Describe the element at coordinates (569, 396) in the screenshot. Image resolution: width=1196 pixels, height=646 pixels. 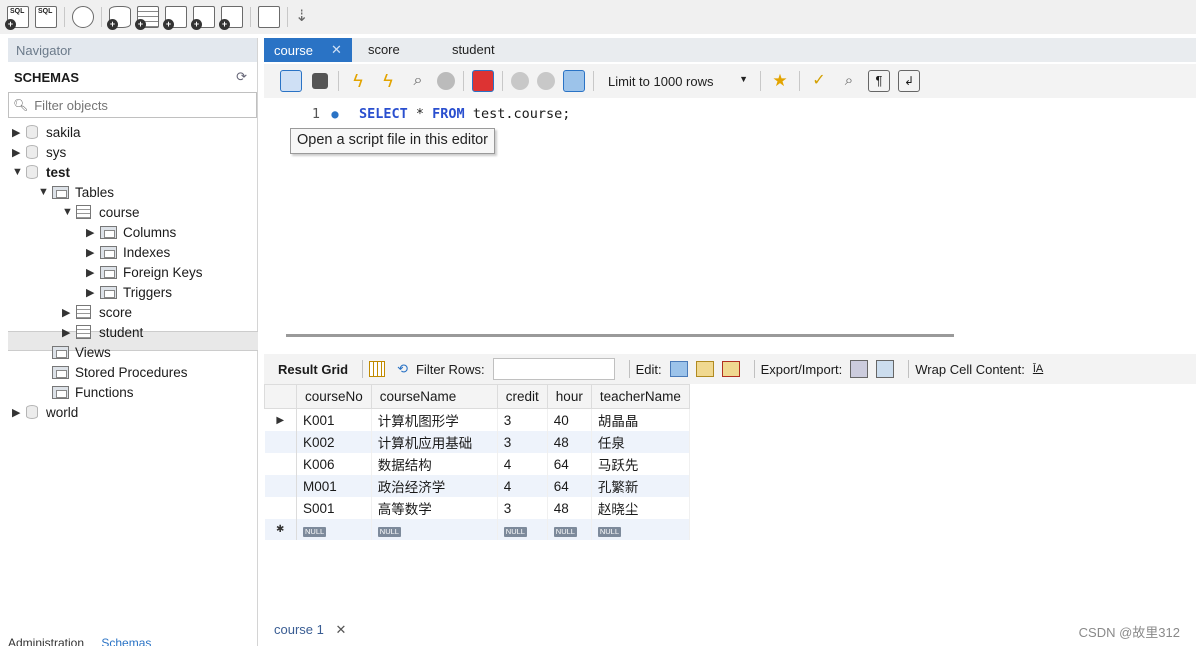
I see `column-header: hour` at that location.